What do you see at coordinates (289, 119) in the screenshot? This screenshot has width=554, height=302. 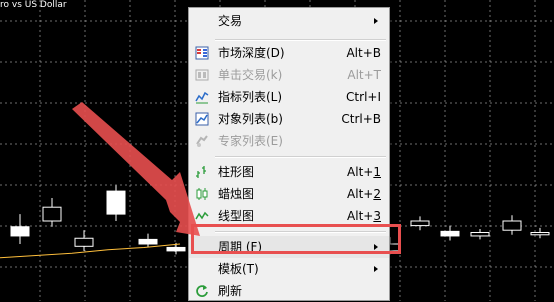 I see `menu-item-objects-list: 对象列表(b) Ctrl+B` at bounding box center [289, 119].